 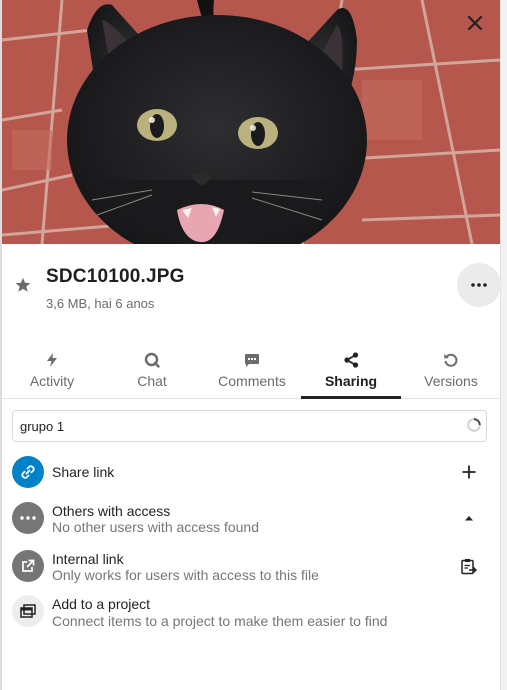 What do you see at coordinates (52, 381) in the screenshot?
I see `tab-label: Activity` at bounding box center [52, 381].